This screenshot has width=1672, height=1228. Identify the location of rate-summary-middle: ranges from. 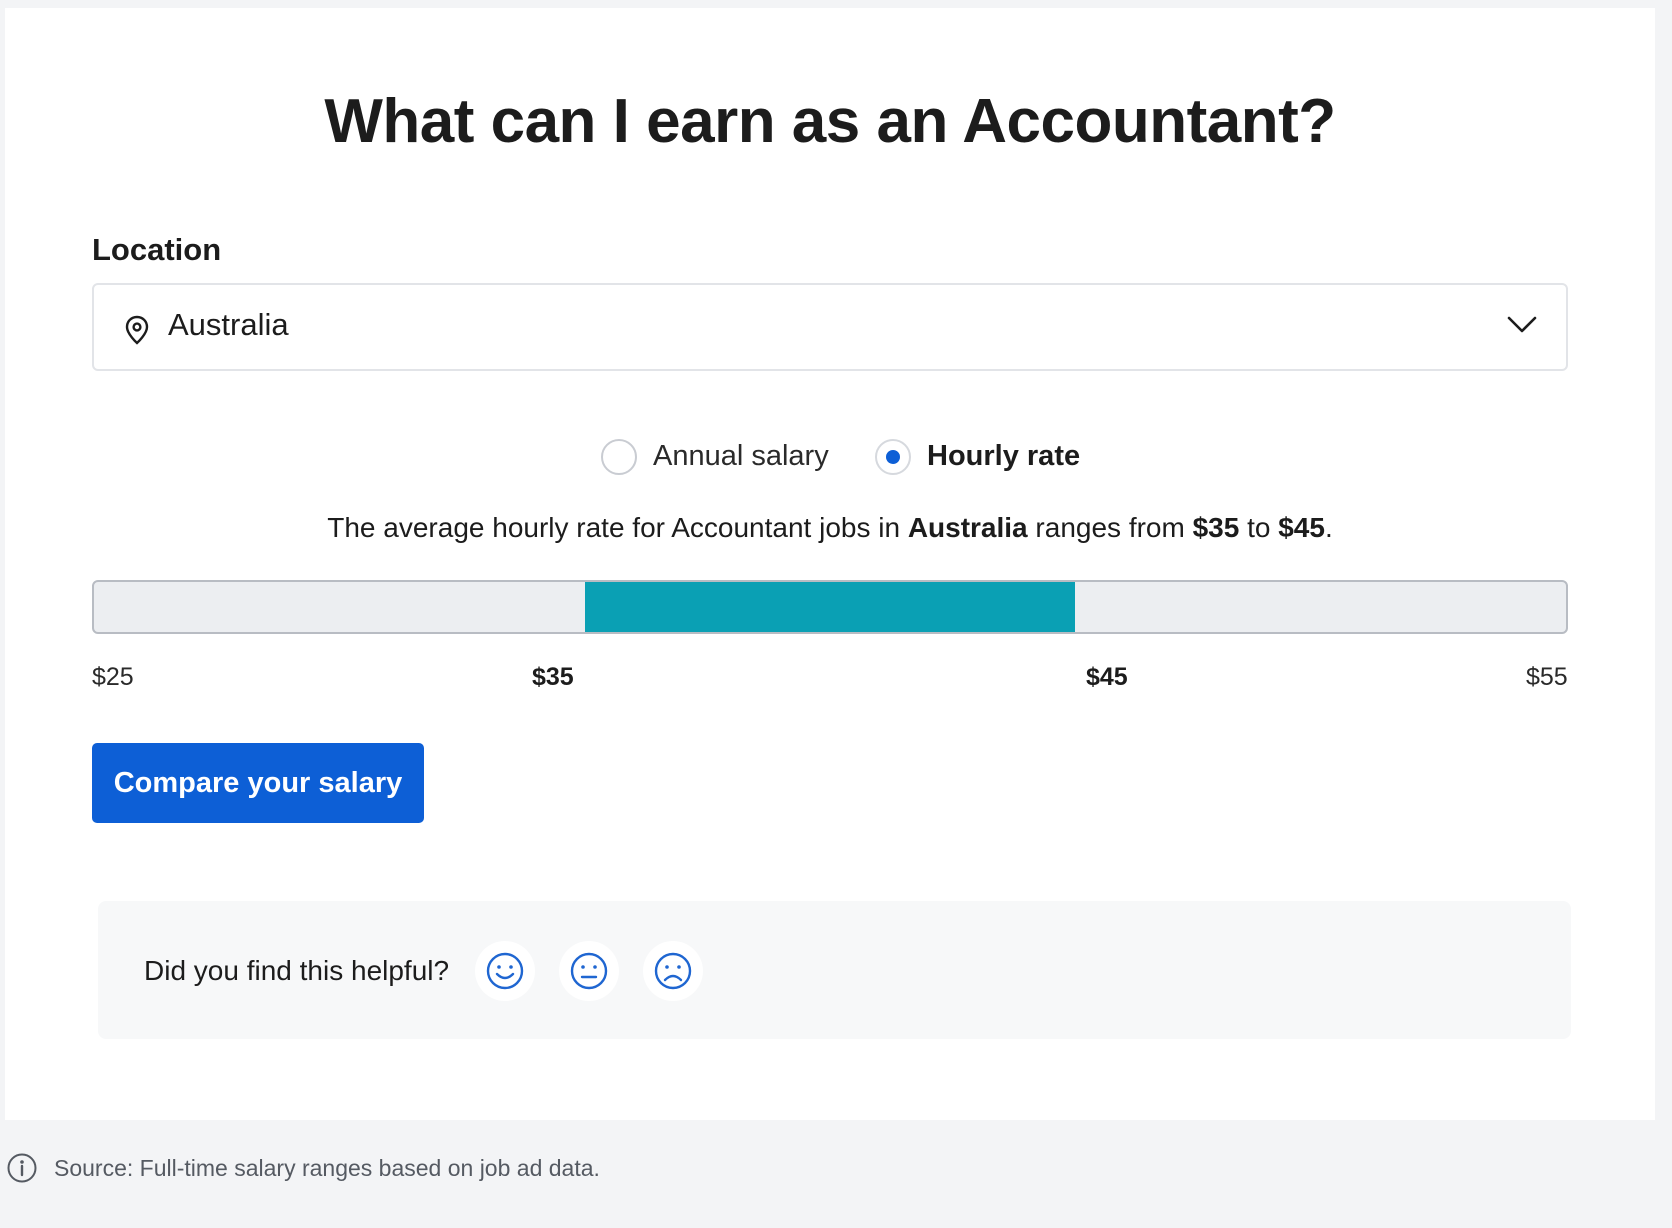
(1110, 527).